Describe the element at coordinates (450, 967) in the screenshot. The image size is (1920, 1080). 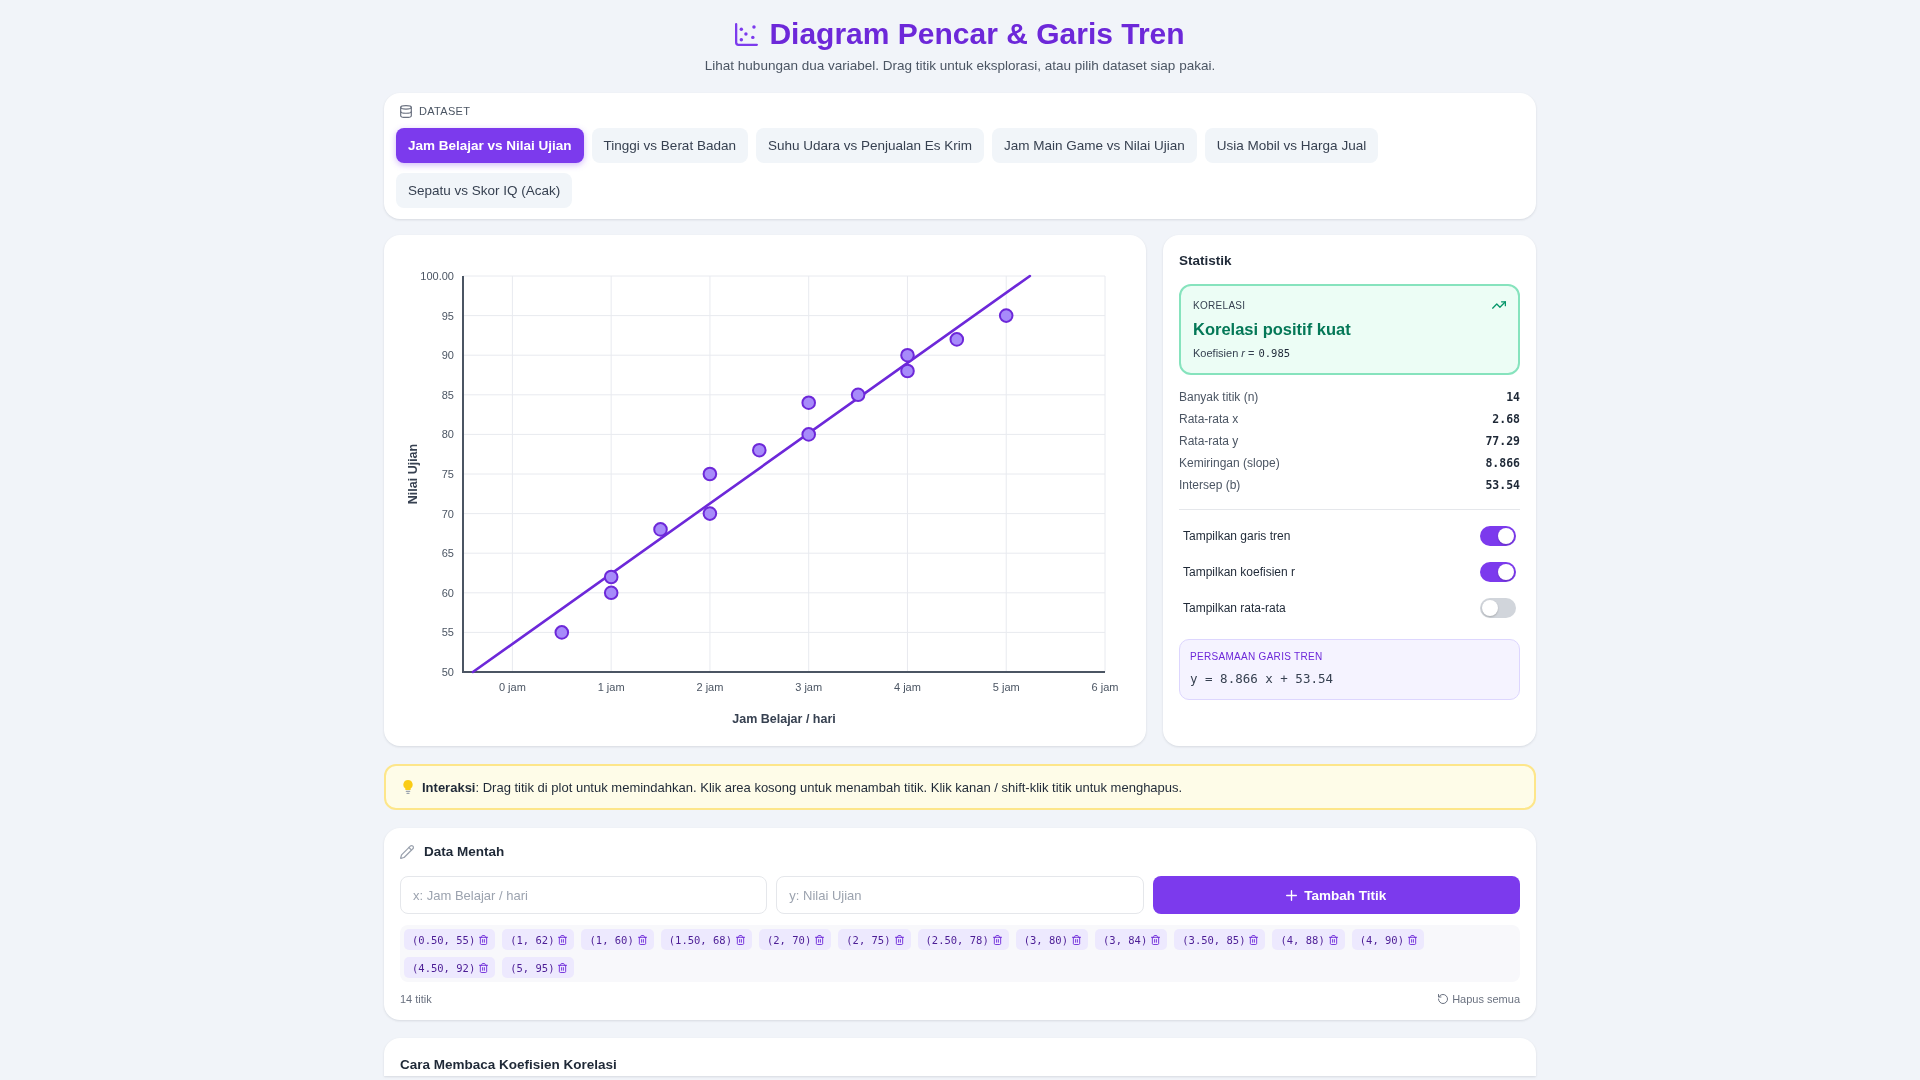
I see `point-chip: (4.50, 92)` at that location.